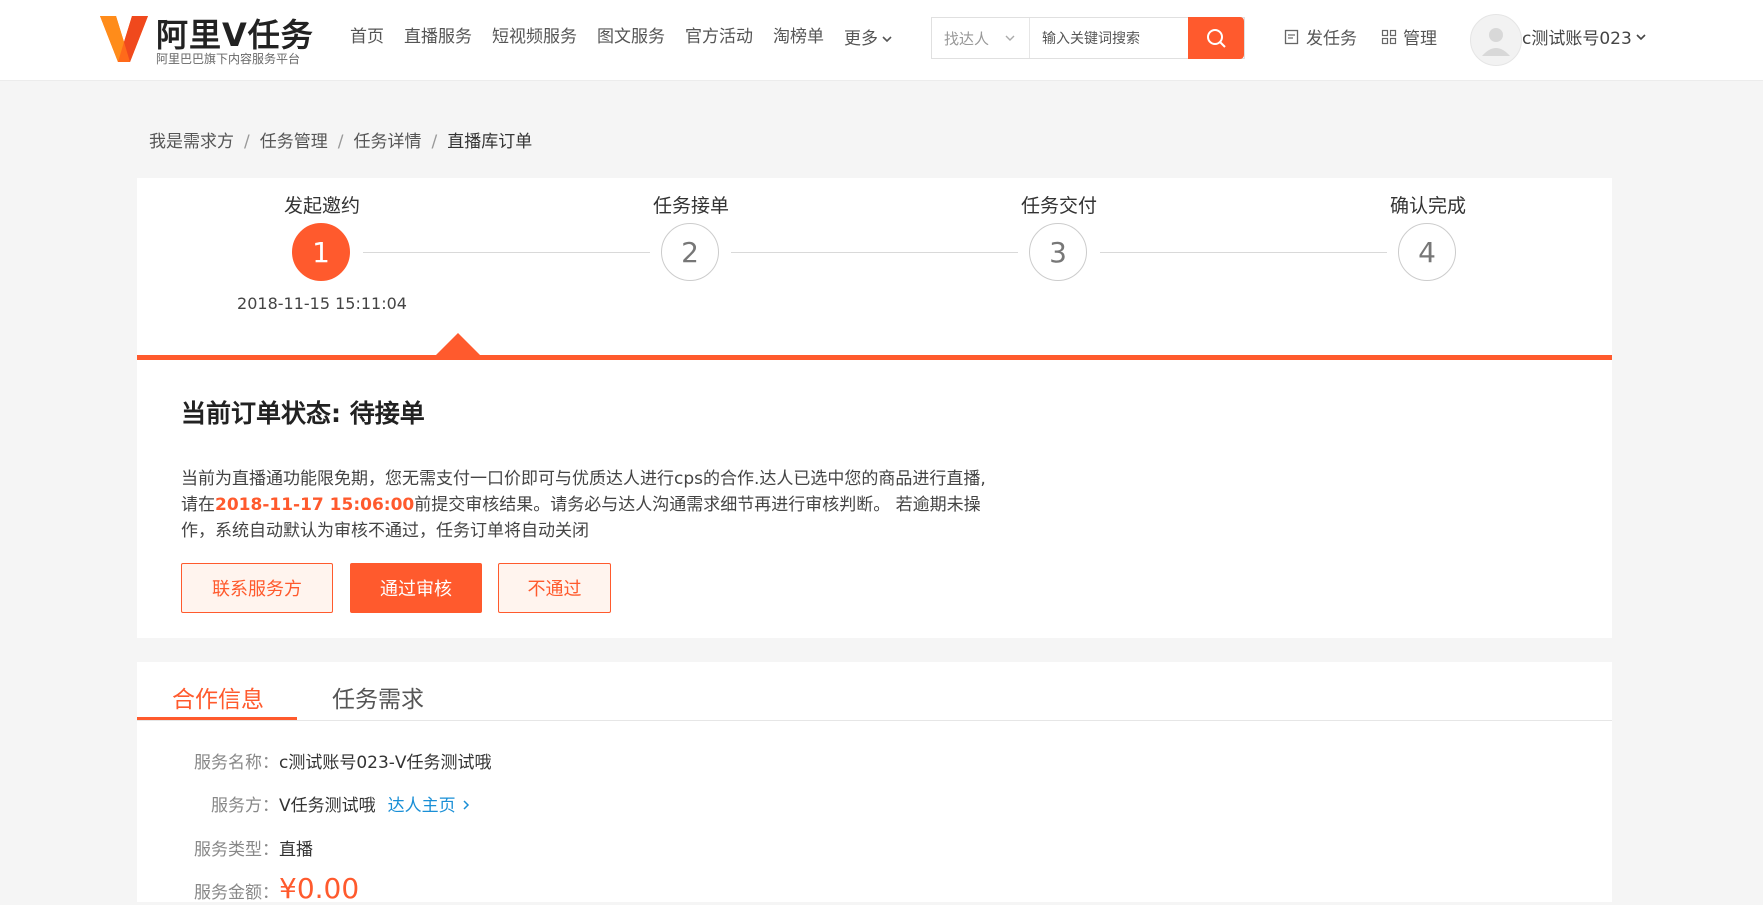 The width and height of the screenshot is (1763, 905). I want to click on step-number: 4, so click(1427, 252).